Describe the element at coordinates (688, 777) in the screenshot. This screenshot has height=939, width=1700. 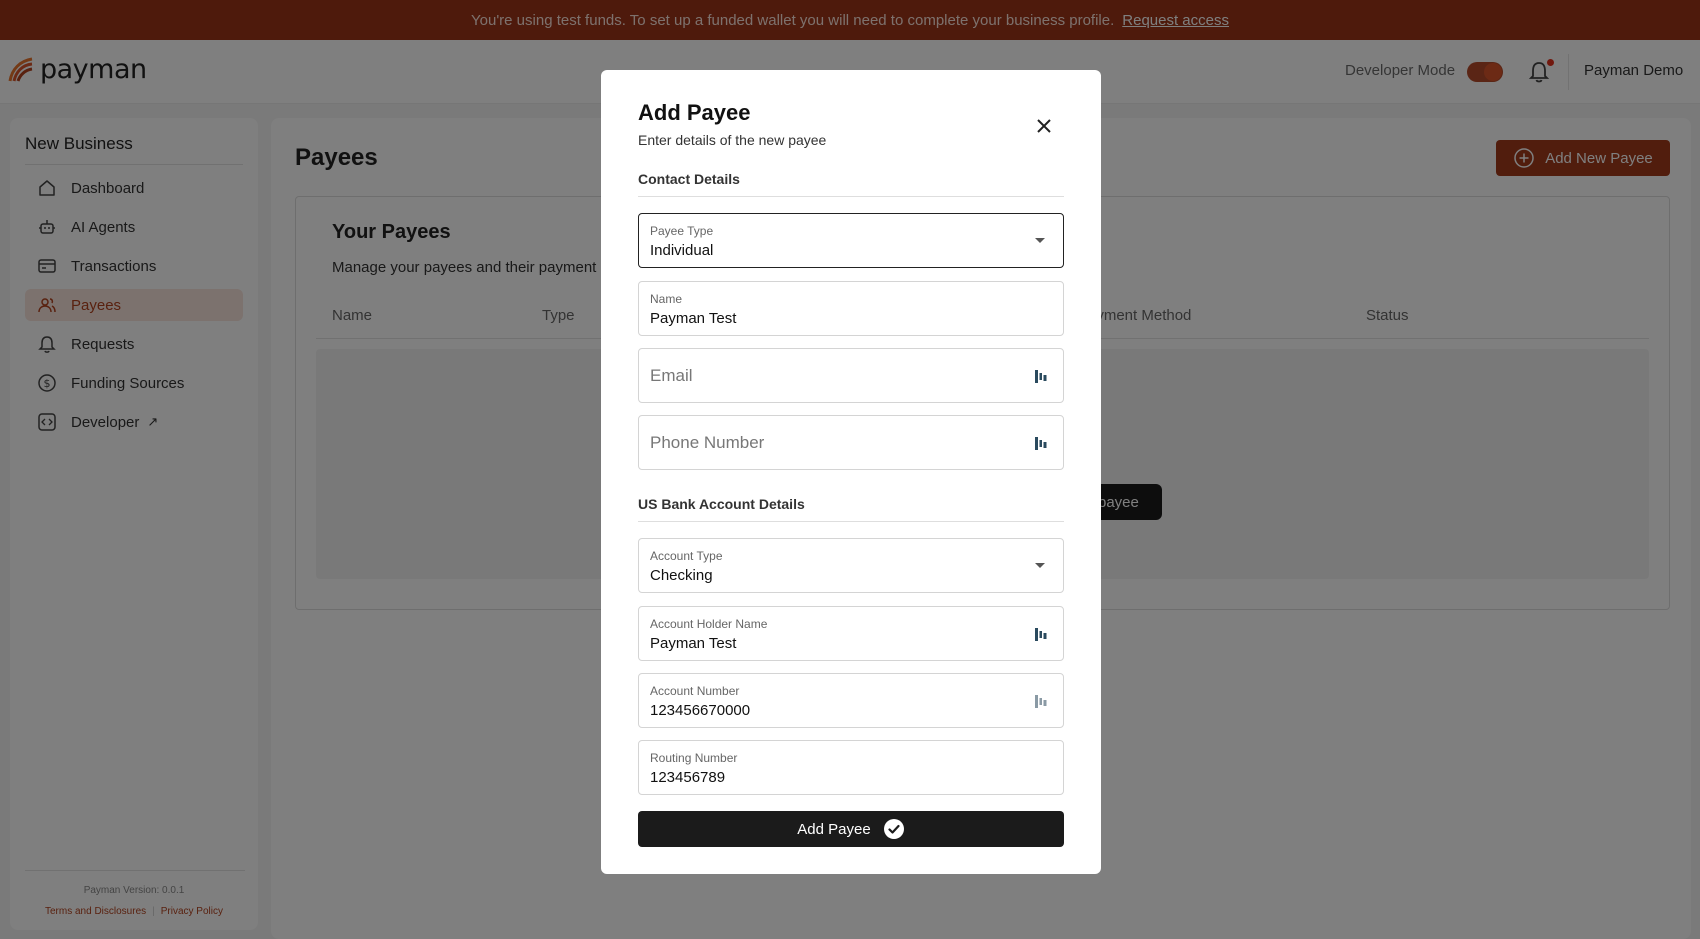
I see `field-value: 123456789` at that location.